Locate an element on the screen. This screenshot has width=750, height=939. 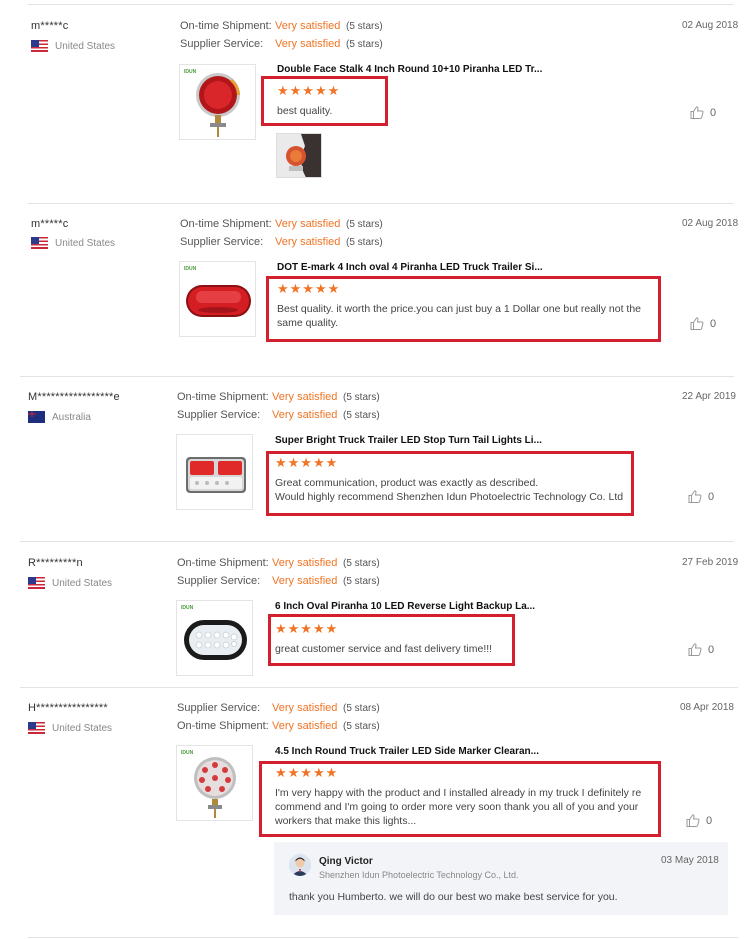
review-date: 27 Feb 2019 is located at coordinates (710, 562).